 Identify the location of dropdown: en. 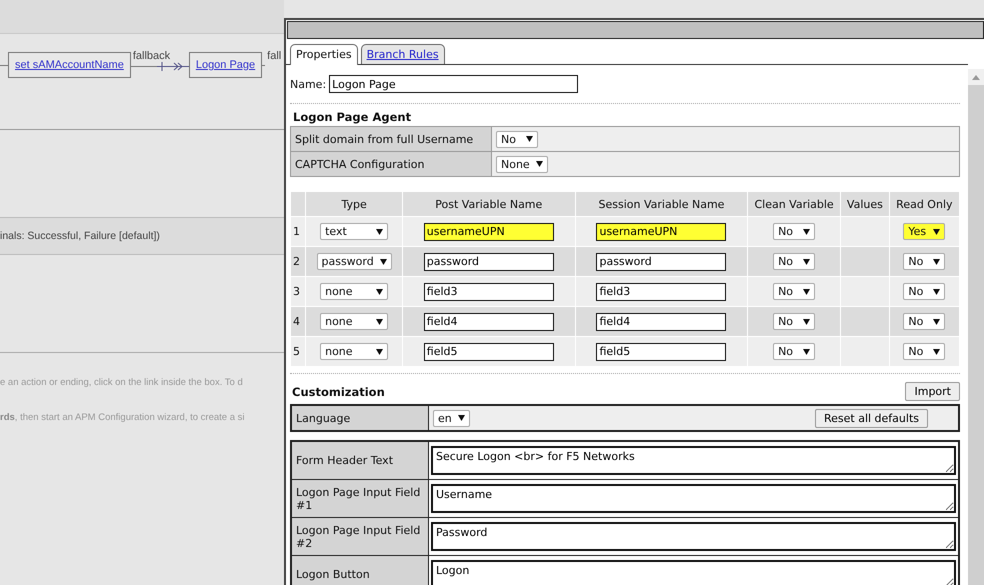
(451, 418).